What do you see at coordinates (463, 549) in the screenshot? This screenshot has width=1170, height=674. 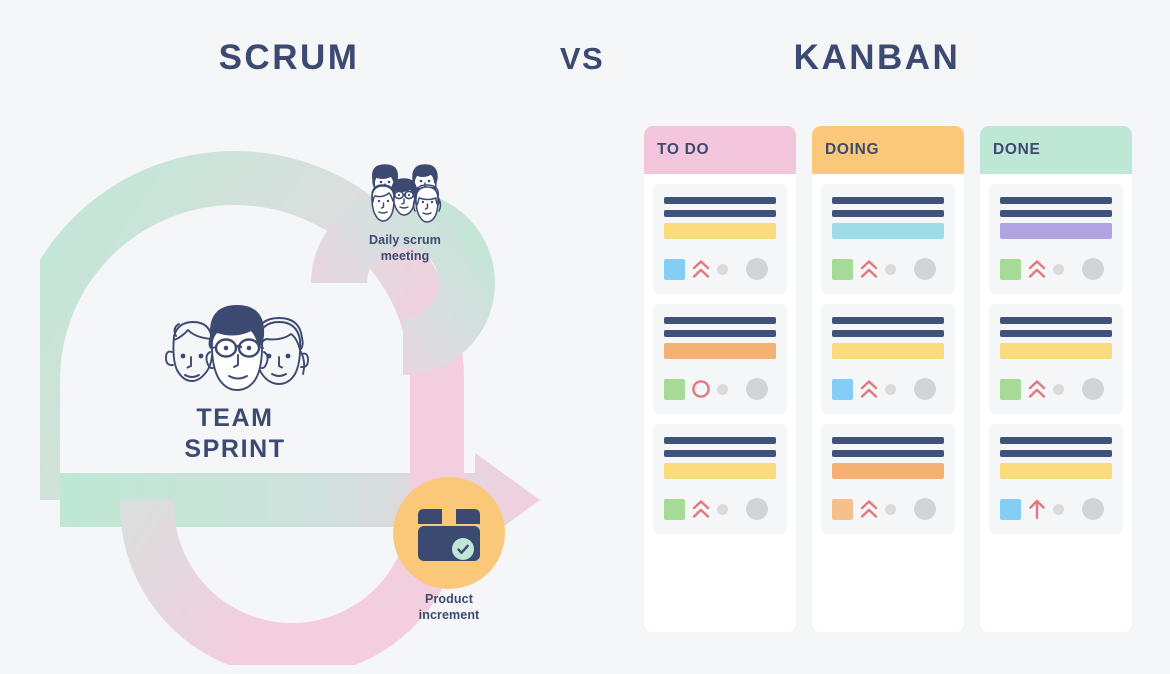 I see `check-badge-icon` at bounding box center [463, 549].